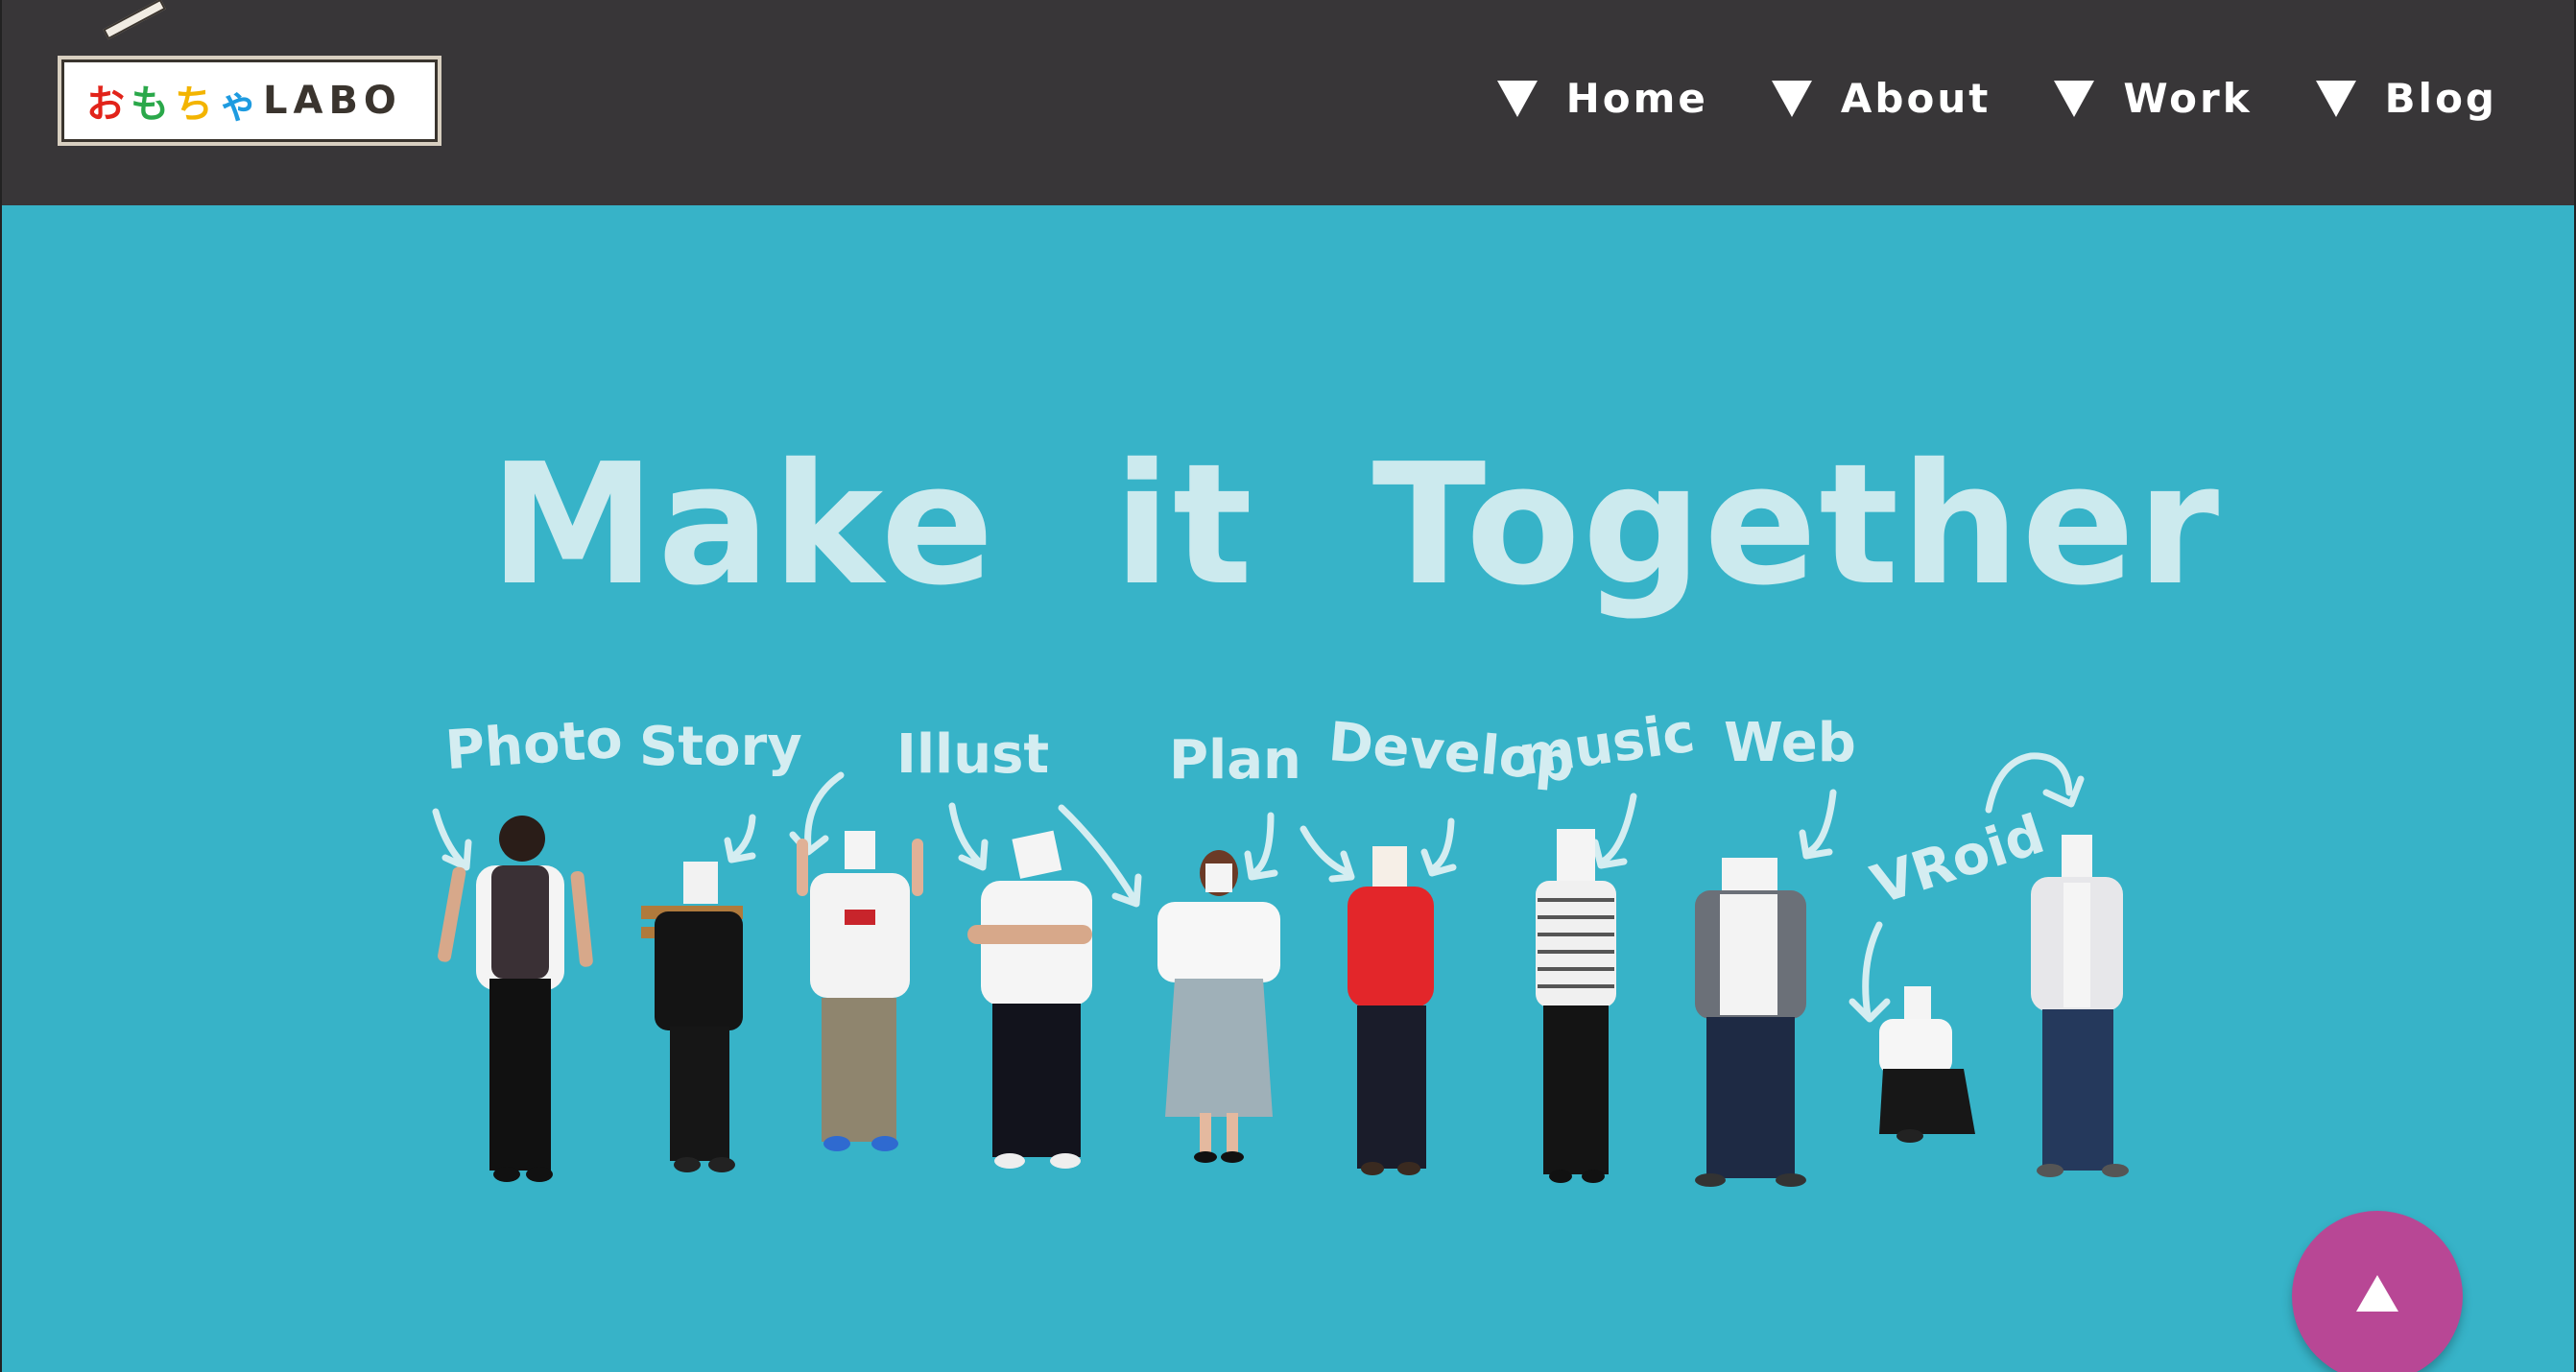 The height and width of the screenshot is (1372, 2576). I want to click on nav-label-blog: Blog, so click(2440, 98).